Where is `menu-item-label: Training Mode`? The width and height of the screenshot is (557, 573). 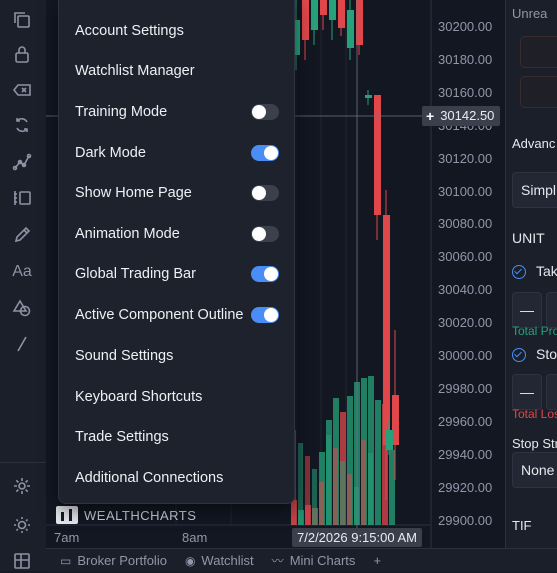 menu-item-label: Training Mode is located at coordinates (121, 112).